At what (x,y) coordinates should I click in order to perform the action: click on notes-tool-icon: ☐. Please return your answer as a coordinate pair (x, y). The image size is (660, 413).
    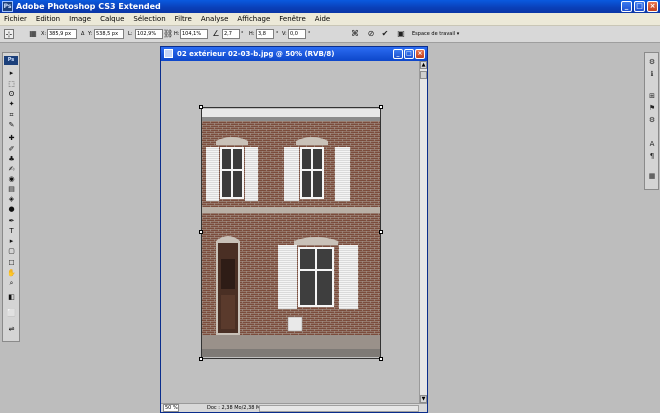
    Looking at the image, I should click on (11, 263).